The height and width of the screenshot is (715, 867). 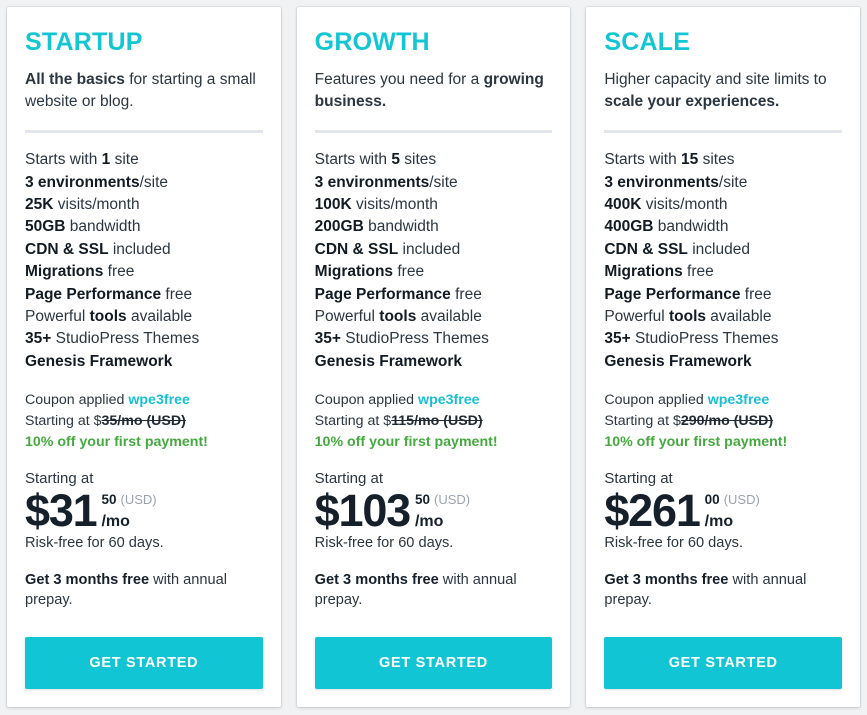 What do you see at coordinates (727, 421) in the screenshot?
I see `old-price-value: 290/mo (USD)` at bounding box center [727, 421].